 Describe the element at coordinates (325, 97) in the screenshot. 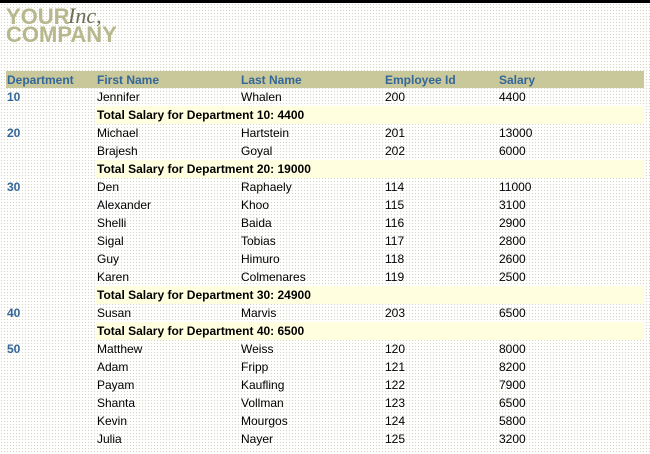

I see `table-row: 10 Jennifer Whalen 200 4400` at that location.